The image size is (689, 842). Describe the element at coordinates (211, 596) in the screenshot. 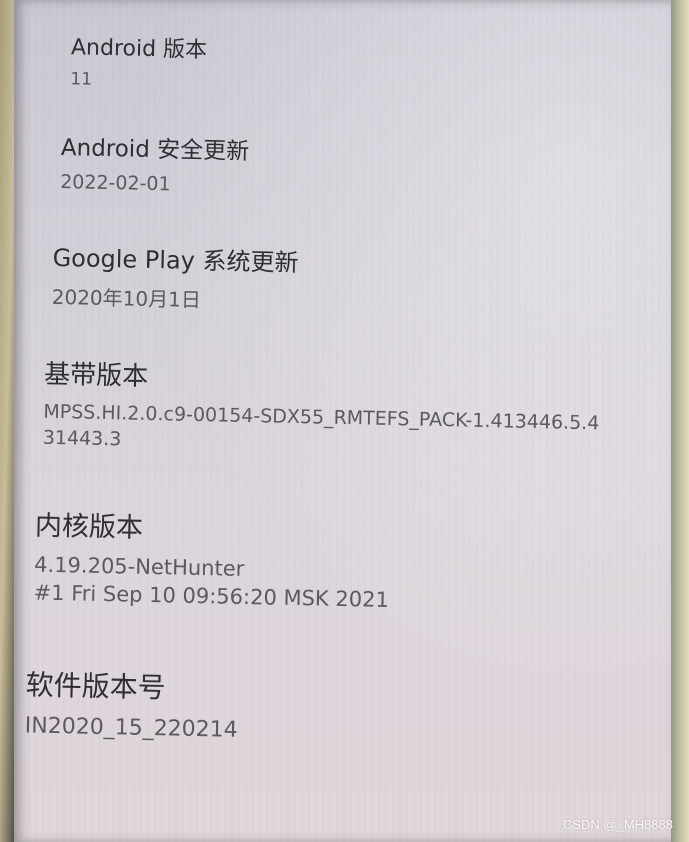

I see `kernel-version-value-line2: #1 Fri Sep 10 09:56:20 MSK 2021` at that location.